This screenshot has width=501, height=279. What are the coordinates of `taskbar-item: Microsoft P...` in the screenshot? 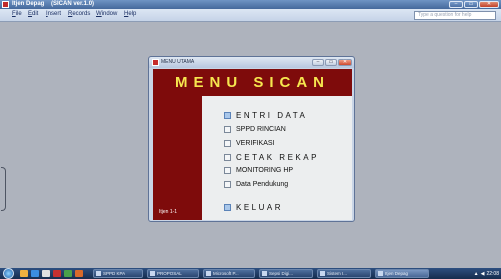 It's located at (229, 273).